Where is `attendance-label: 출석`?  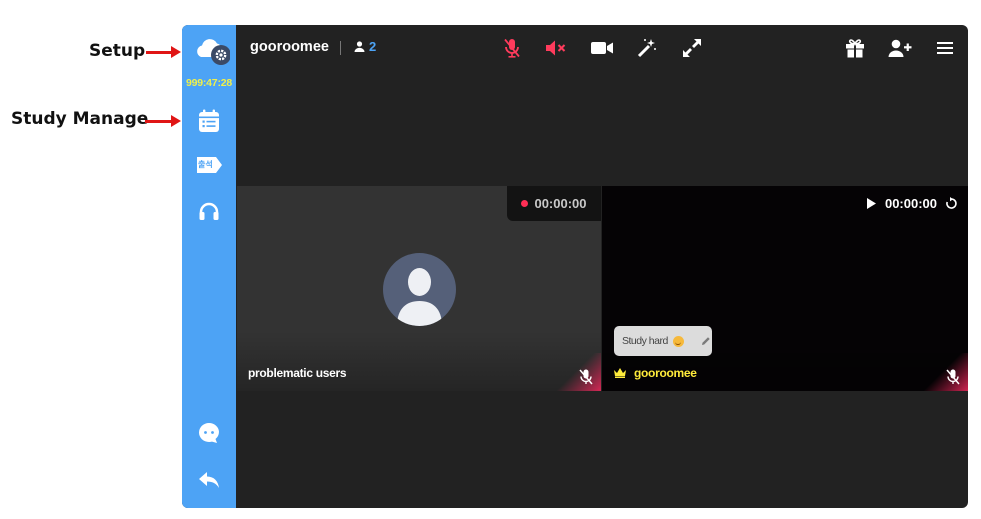
attendance-label: 출석 is located at coordinates (205, 164).